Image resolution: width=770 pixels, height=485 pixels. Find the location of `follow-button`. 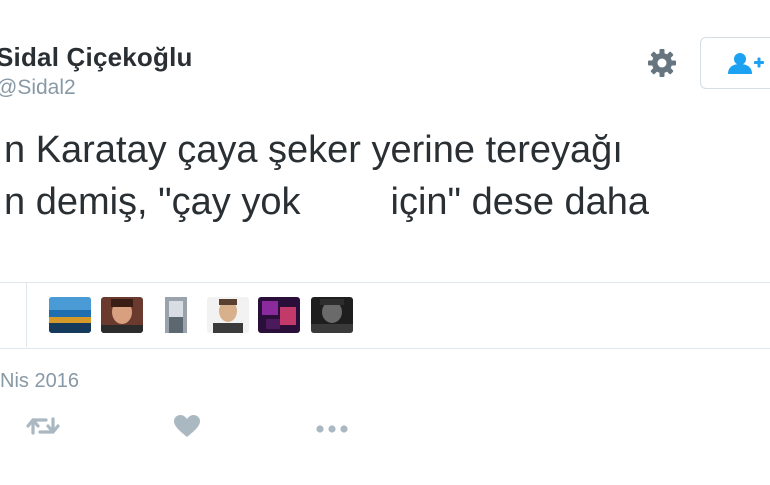

follow-button is located at coordinates (735, 63).